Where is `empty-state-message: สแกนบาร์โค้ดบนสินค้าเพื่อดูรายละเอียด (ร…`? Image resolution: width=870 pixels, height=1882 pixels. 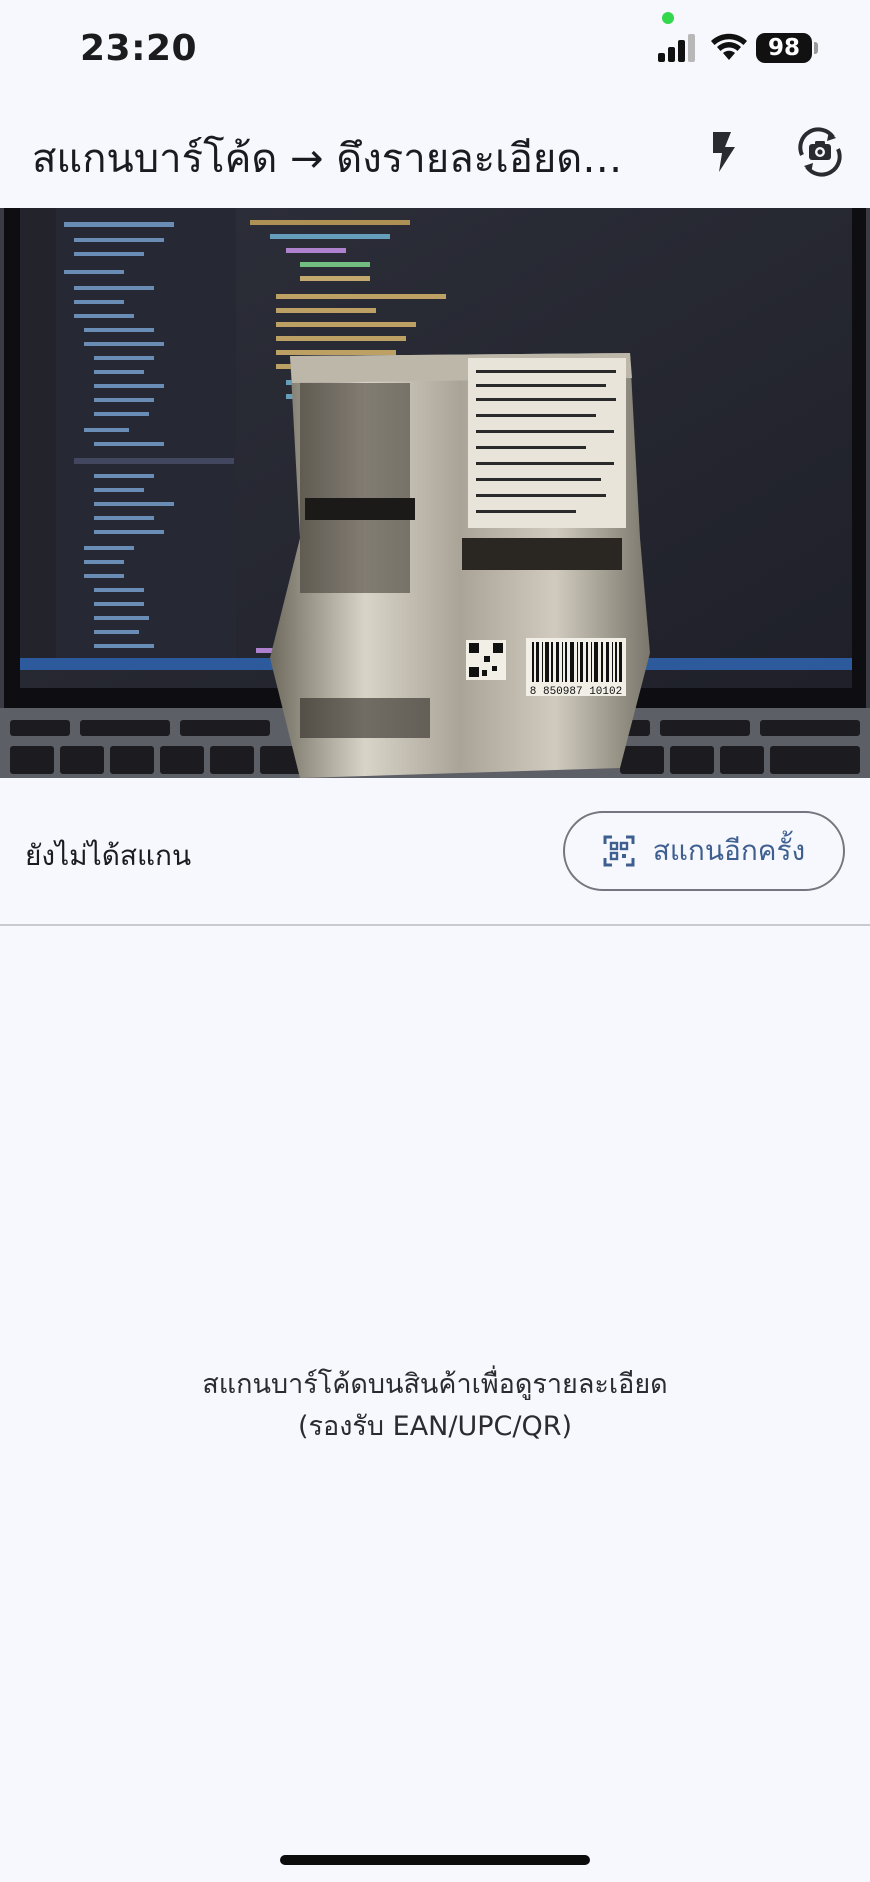
empty-state-message: สแกนบาร์โค้ดบนสินค้าเพื่อดูรายละเอียด (ร… is located at coordinates (435, 1406).